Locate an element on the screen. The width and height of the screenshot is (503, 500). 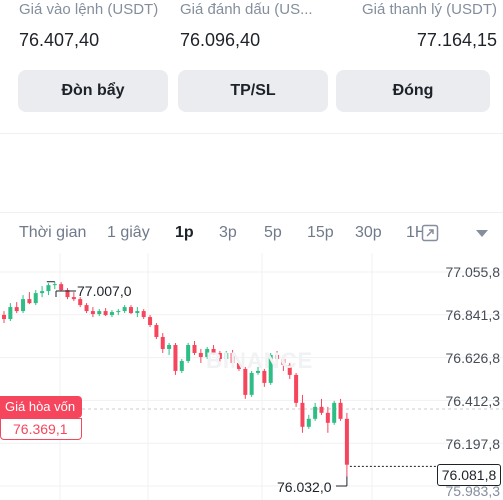
liquidation-price-stat: Giá thanh lý (USDT) 77.164,15 is located at coordinates (417, 25).